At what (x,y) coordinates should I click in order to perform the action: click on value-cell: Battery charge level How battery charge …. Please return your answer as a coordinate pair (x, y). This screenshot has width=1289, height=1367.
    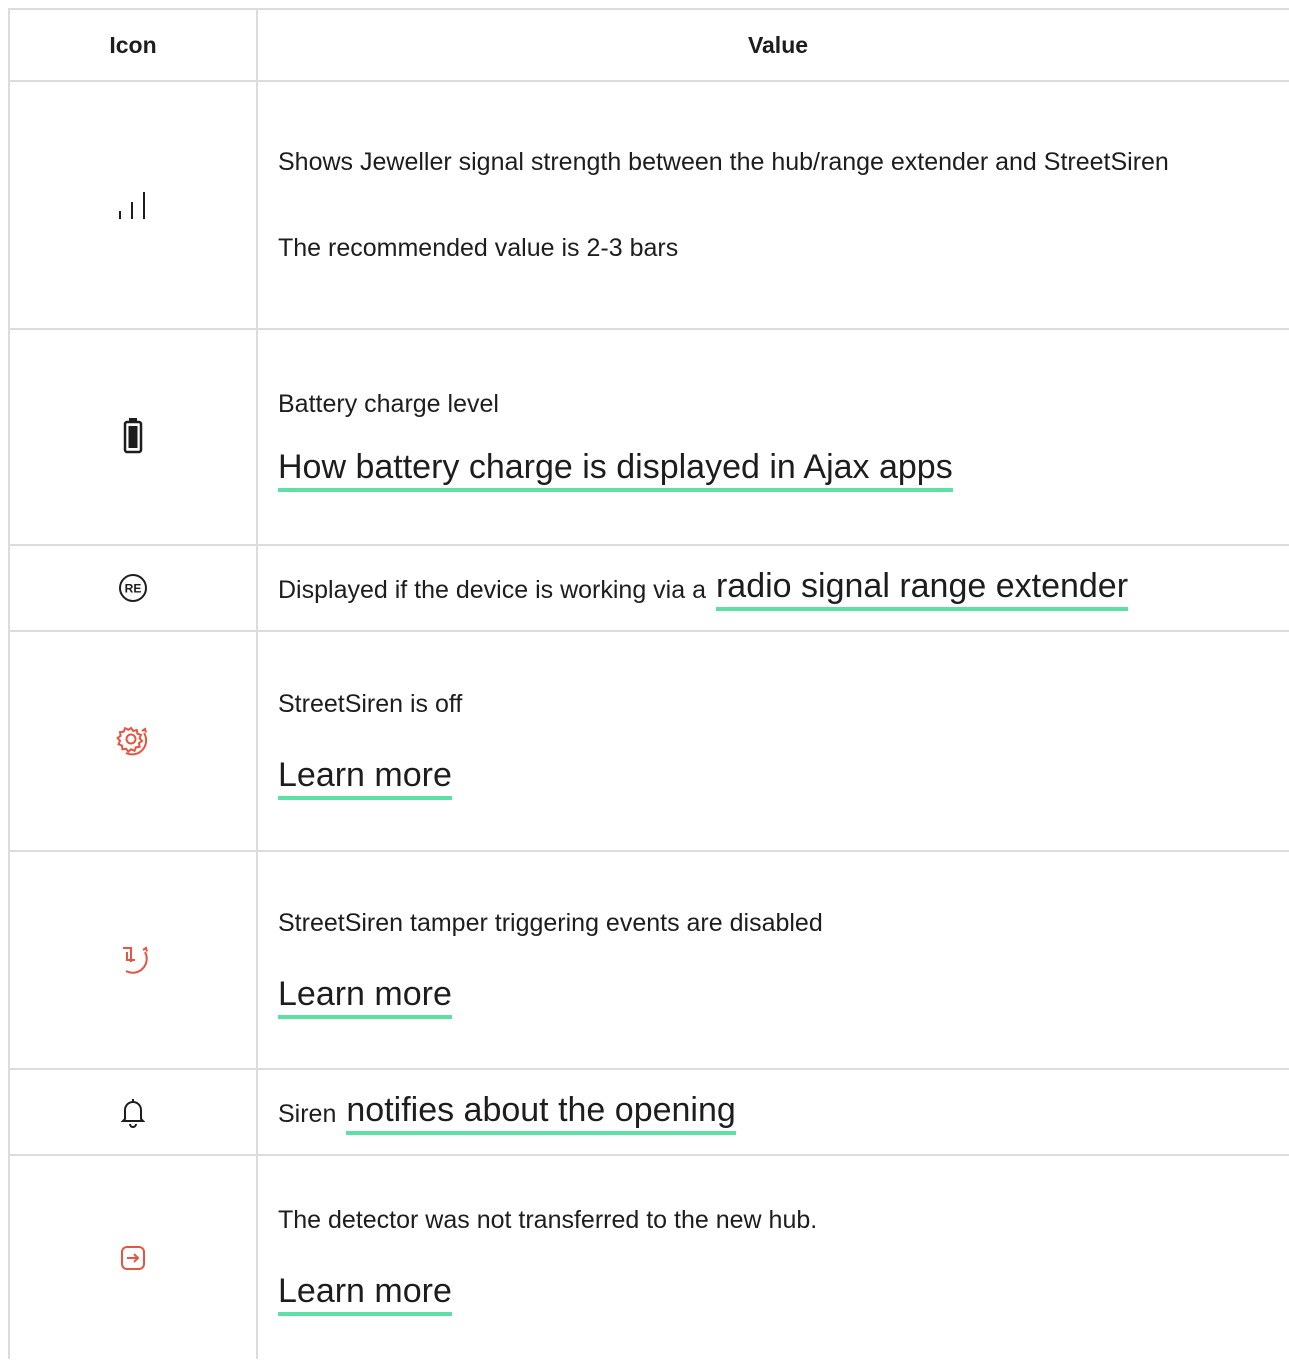
    Looking at the image, I should click on (772, 437).